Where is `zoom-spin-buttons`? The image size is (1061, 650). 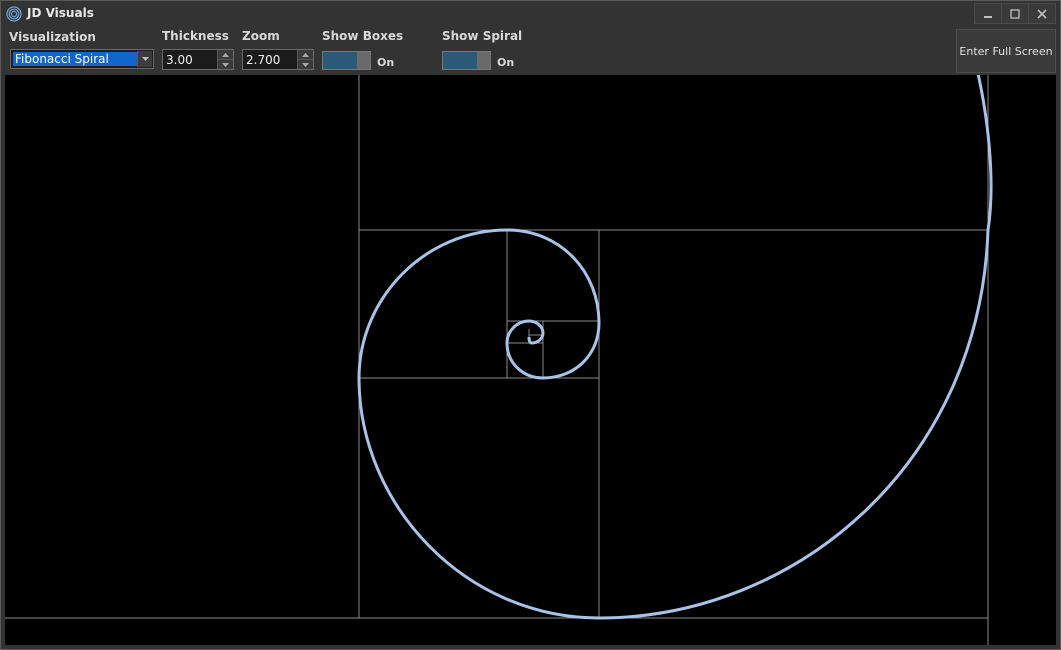 zoom-spin-buttons is located at coordinates (305, 59).